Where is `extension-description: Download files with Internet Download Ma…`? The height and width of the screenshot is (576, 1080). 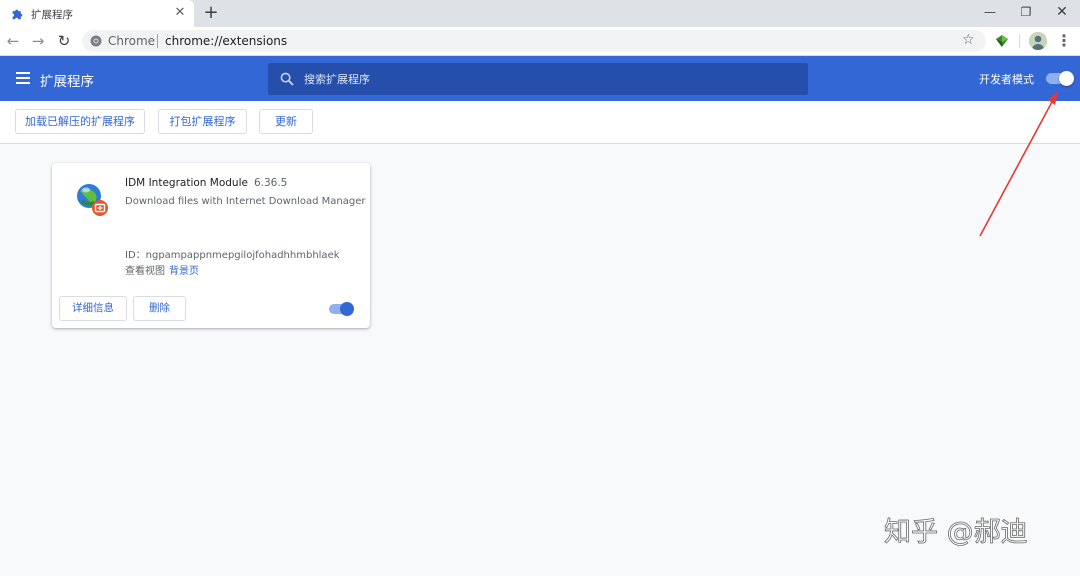
extension-description: Download files with Internet Download Ma… is located at coordinates (245, 201).